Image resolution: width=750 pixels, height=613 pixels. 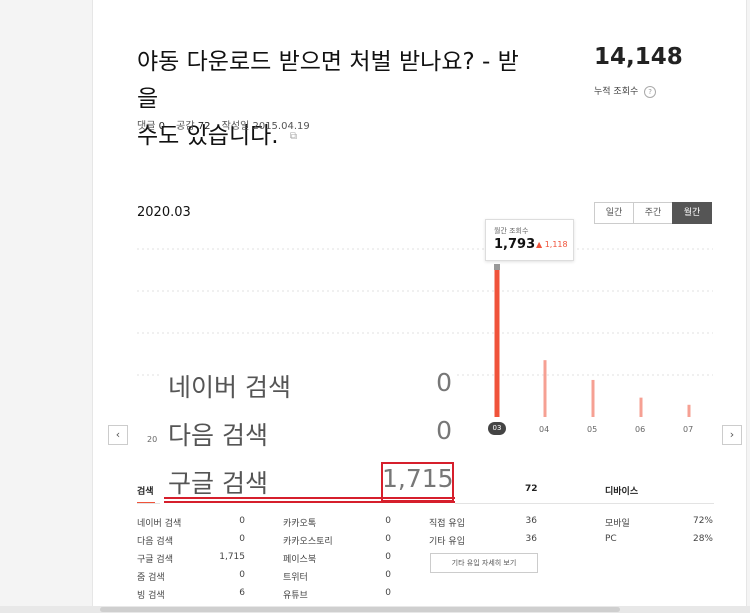 I want to click on table-row-label: 기타 유입, so click(x=447, y=542).